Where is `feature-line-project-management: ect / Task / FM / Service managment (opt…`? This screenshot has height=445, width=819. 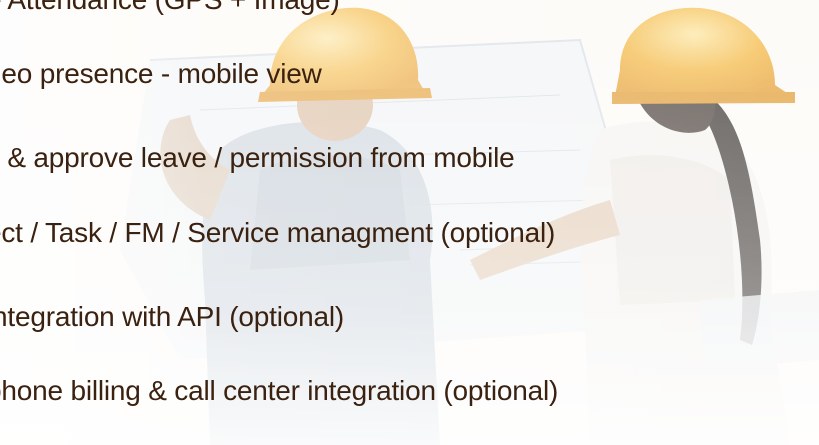 feature-line-project-management: ect / Task / FM / Service managment (opt… is located at coordinates (278, 232).